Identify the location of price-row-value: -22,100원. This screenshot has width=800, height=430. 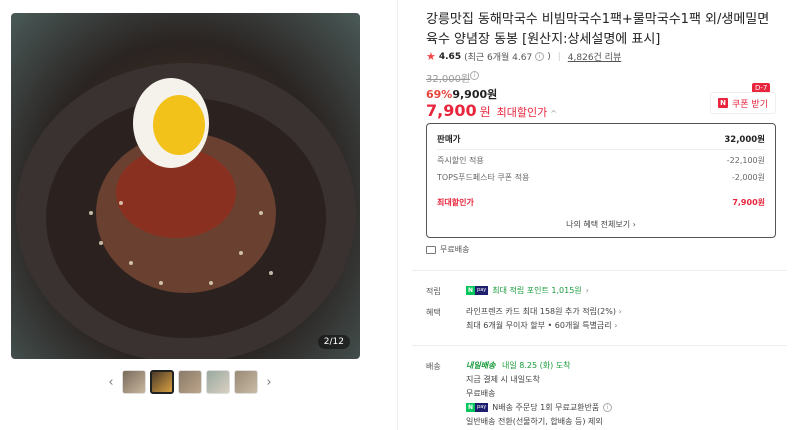
(745, 160).